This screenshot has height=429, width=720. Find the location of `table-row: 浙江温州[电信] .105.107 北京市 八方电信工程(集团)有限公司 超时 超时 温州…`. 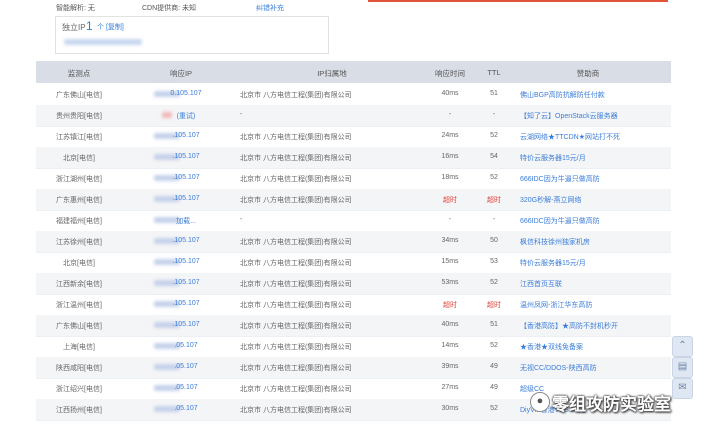

table-row: 浙江温州[电信] .105.107 北京市 八方电信工程(集团)有限公司 超时 超时 温州… is located at coordinates (353, 305).